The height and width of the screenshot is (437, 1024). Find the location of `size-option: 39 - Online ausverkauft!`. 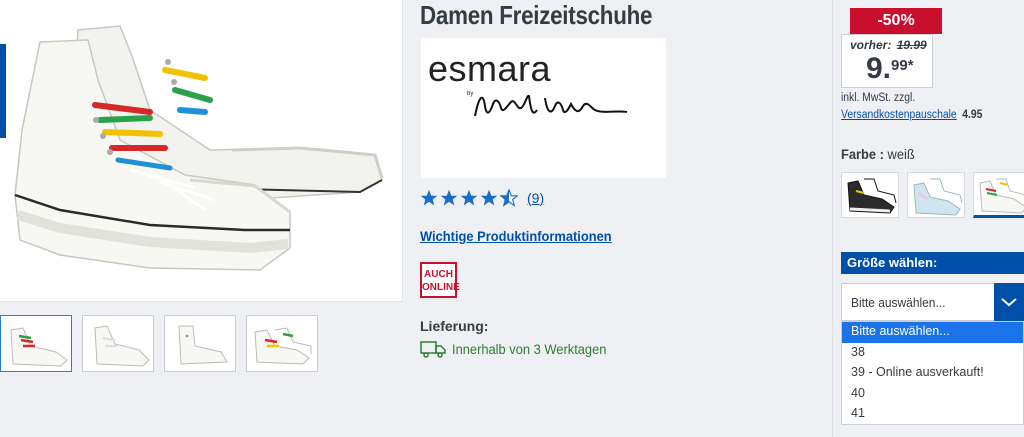

size-option: 39 - Online ausverkauft! is located at coordinates (932, 373).